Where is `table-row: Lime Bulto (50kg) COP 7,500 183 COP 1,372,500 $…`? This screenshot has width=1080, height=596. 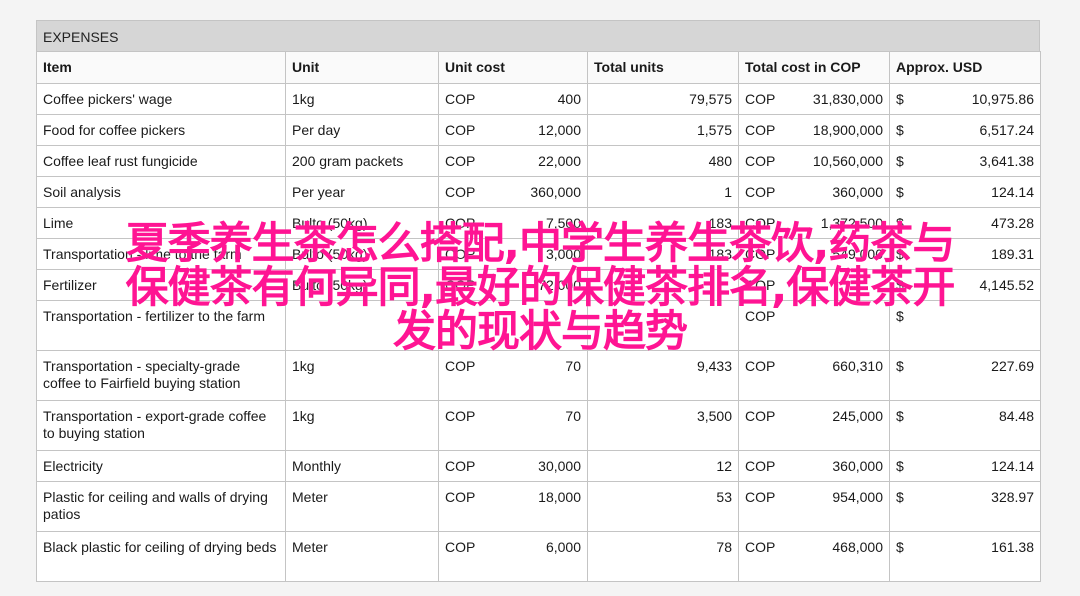 table-row: Lime Bulto (50kg) COP 7,500 183 COP 1,372,500 $… is located at coordinates (538, 223).